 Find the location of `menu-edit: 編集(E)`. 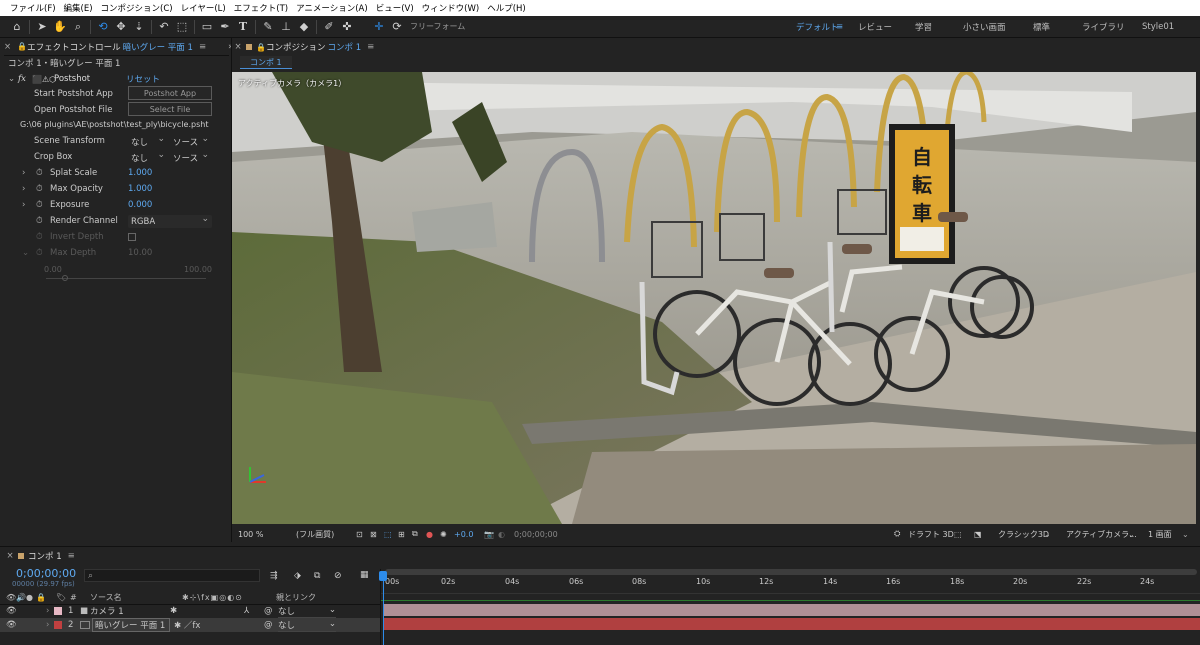

menu-edit: 編集(E) is located at coordinates (78, 8).